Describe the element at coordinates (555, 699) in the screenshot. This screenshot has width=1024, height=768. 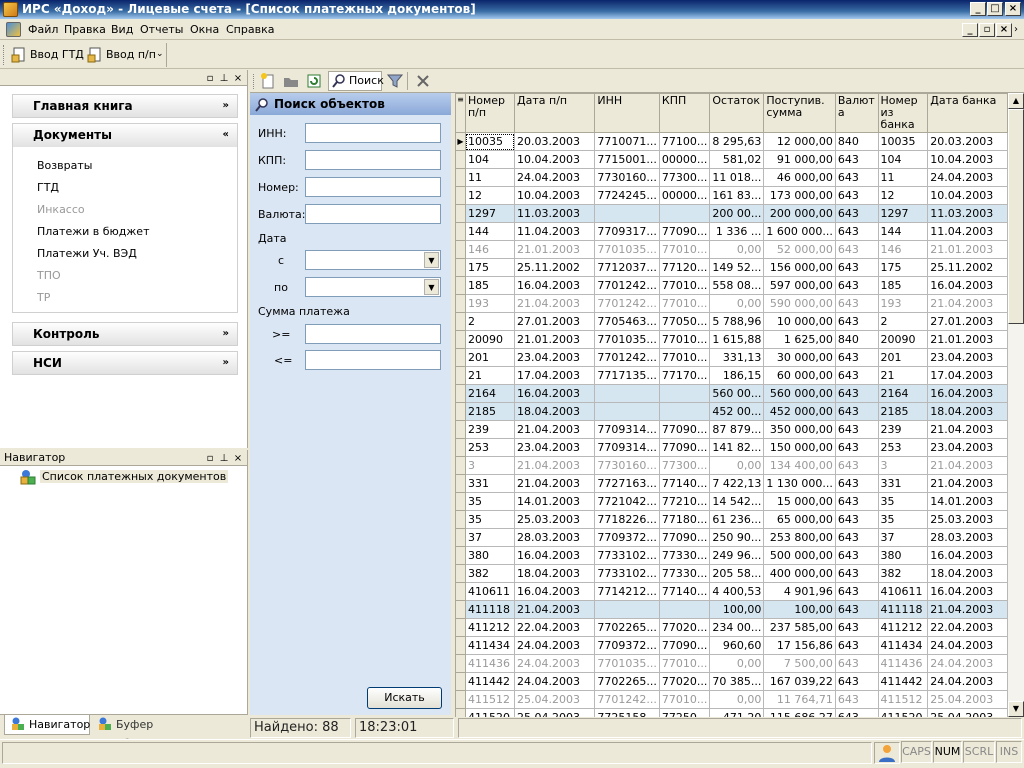
I see `table-cell: 25.04.2003` at that location.